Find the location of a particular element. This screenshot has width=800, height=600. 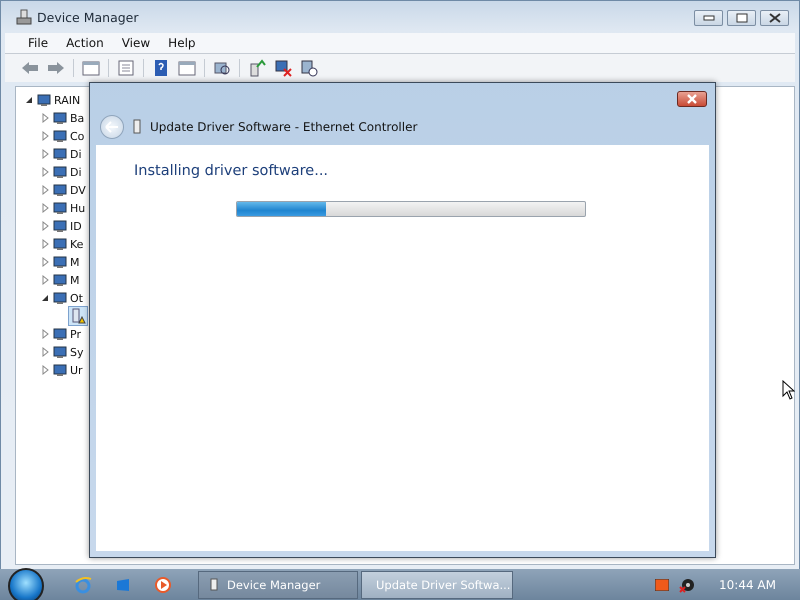

tree-item: DV is located at coordinates (78, 190).